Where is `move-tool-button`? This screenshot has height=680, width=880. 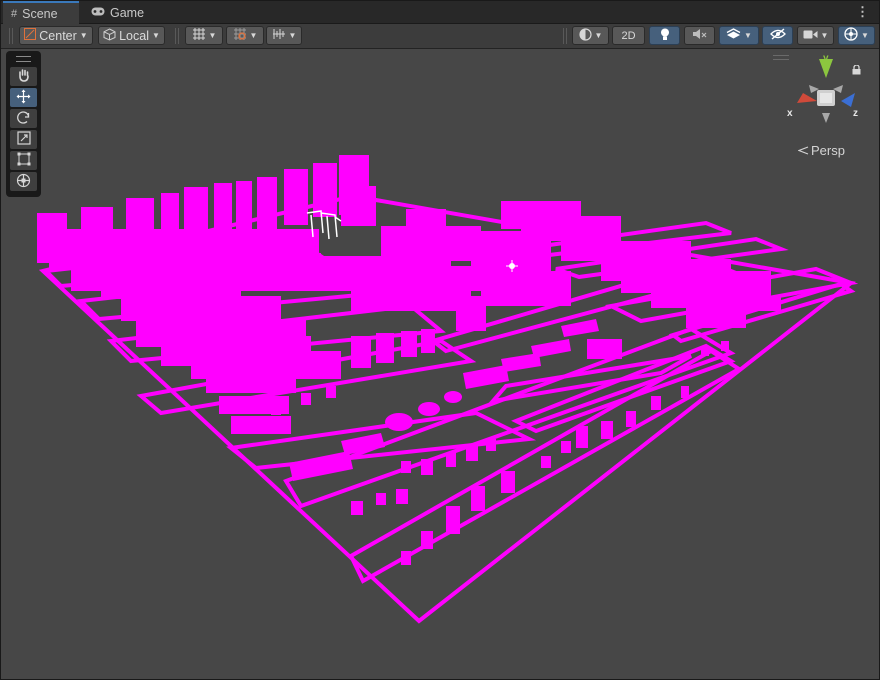 move-tool-button is located at coordinates (23, 97).